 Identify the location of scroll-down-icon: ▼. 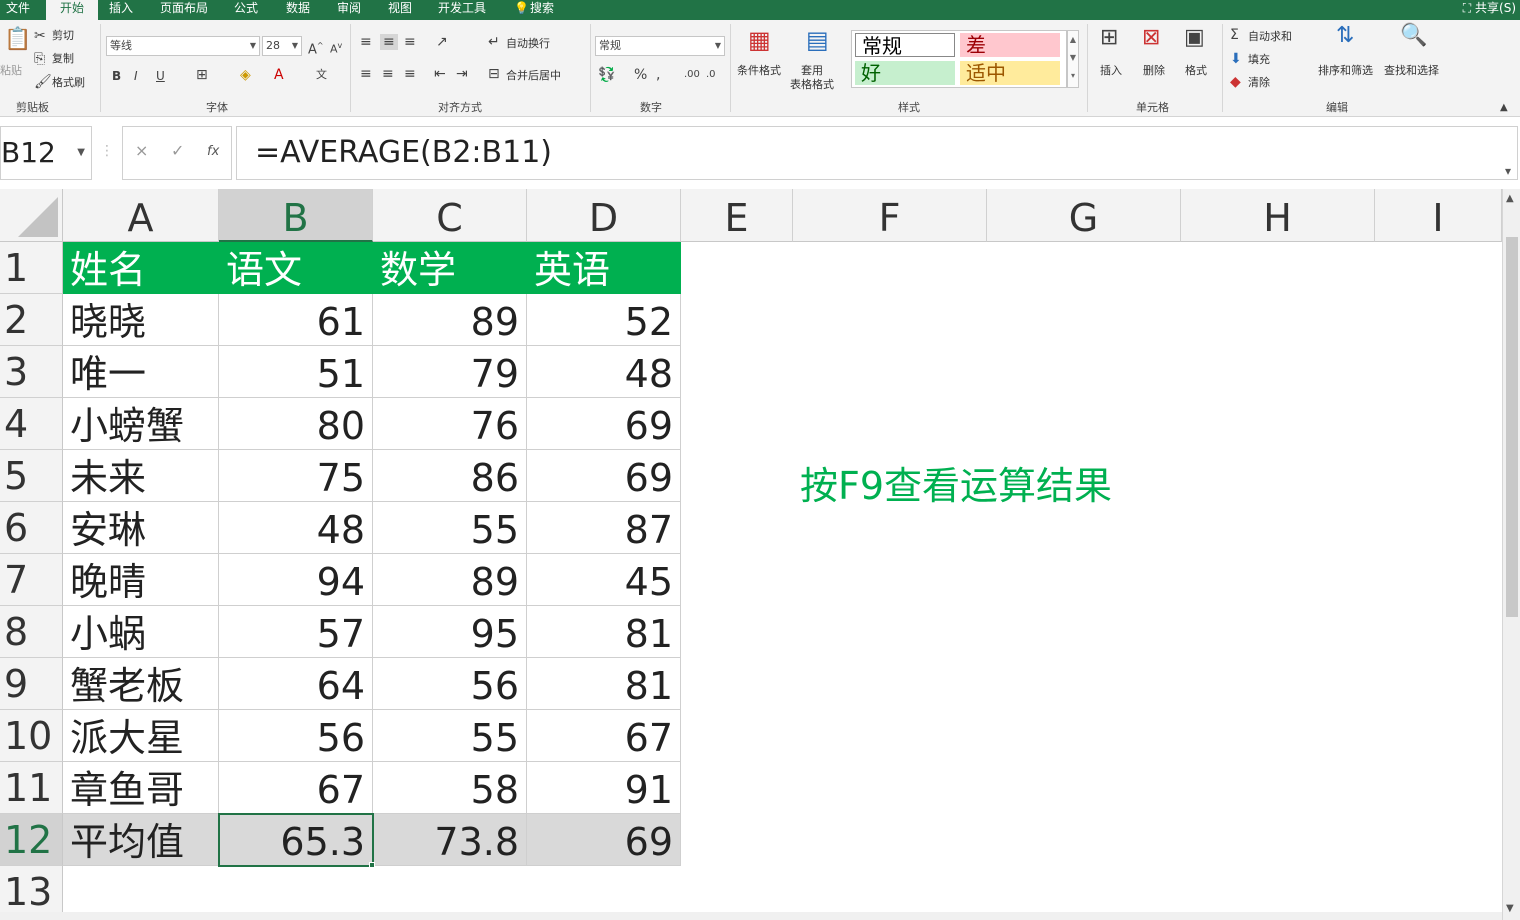
(1510, 908).